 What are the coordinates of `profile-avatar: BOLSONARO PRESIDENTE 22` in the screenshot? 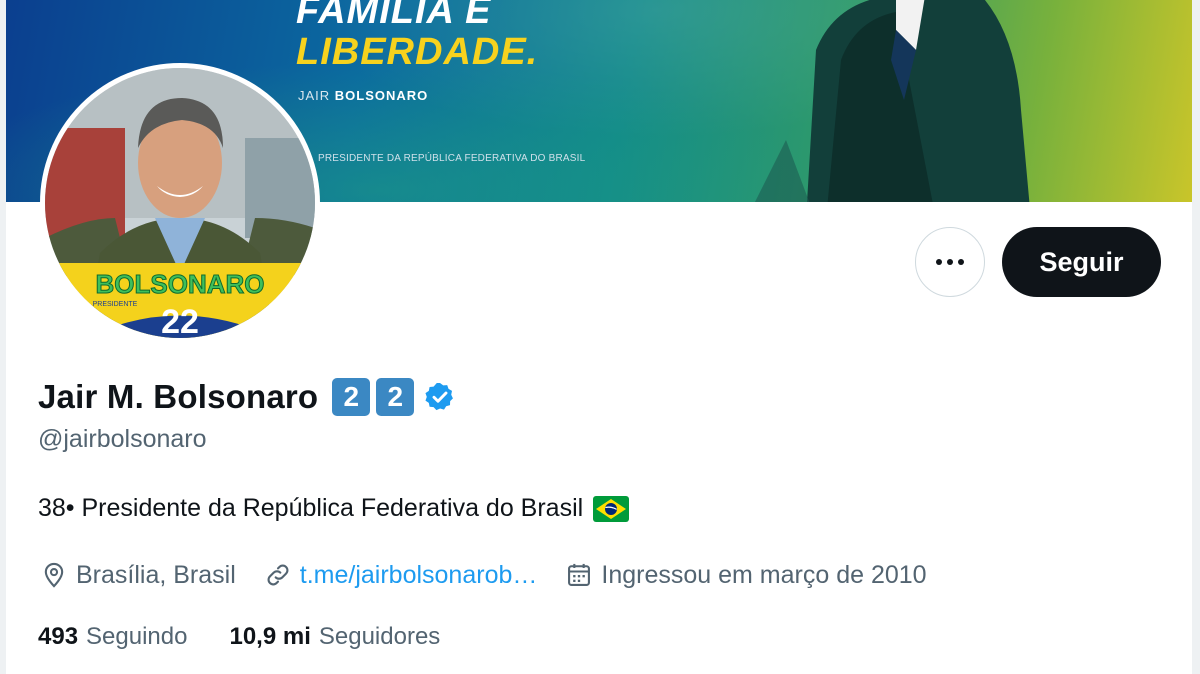 It's located at (180, 203).